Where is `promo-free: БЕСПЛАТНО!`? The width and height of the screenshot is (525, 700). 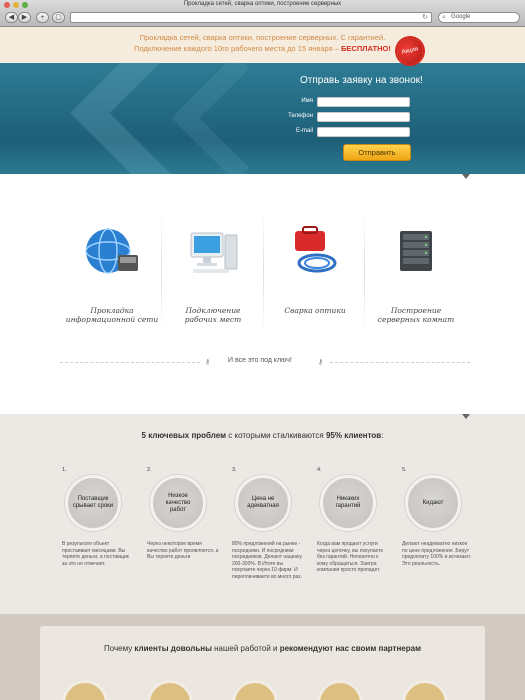
promo-free: БЕСПЛАТНО! is located at coordinates (366, 48).